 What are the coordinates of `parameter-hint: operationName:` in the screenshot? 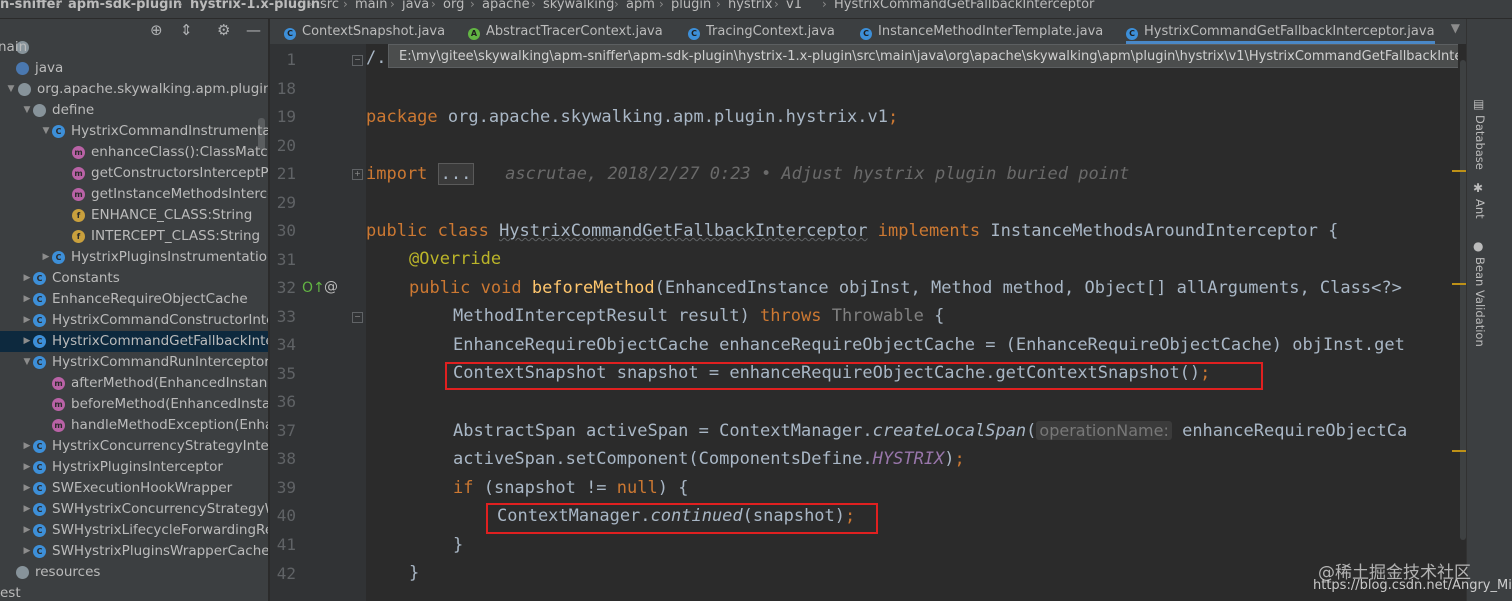 It's located at (1104, 430).